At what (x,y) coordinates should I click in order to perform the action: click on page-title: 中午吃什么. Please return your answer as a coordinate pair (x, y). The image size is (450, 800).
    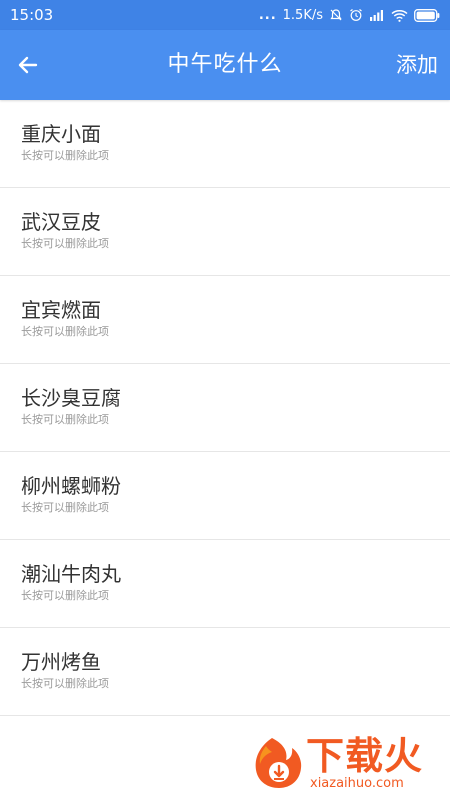
    Looking at the image, I should click on (225, 64).